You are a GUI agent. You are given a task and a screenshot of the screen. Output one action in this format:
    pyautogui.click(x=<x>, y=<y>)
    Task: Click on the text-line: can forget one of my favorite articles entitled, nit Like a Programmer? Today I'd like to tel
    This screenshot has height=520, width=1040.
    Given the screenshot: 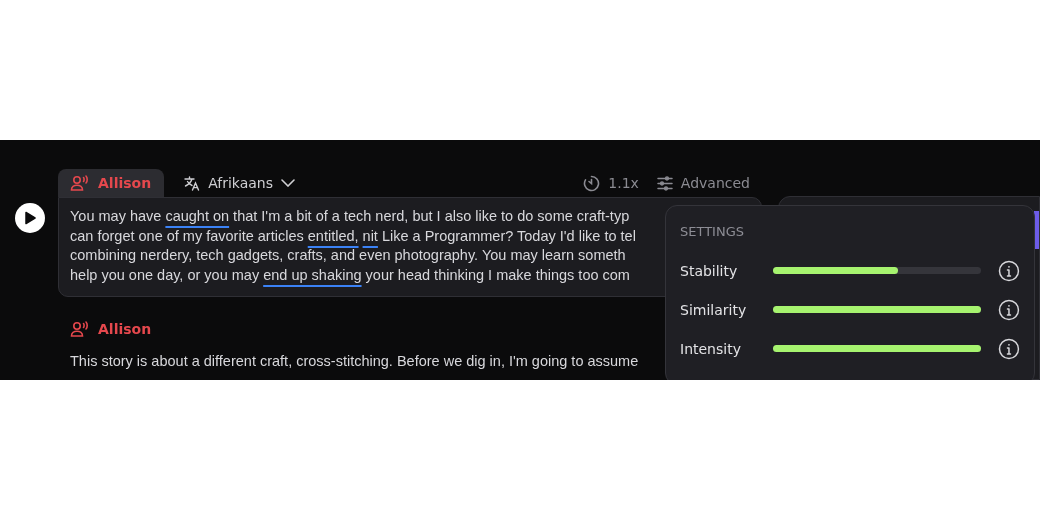 What is the action you would take?
    pyautogui.click(x=353, y=236)
    